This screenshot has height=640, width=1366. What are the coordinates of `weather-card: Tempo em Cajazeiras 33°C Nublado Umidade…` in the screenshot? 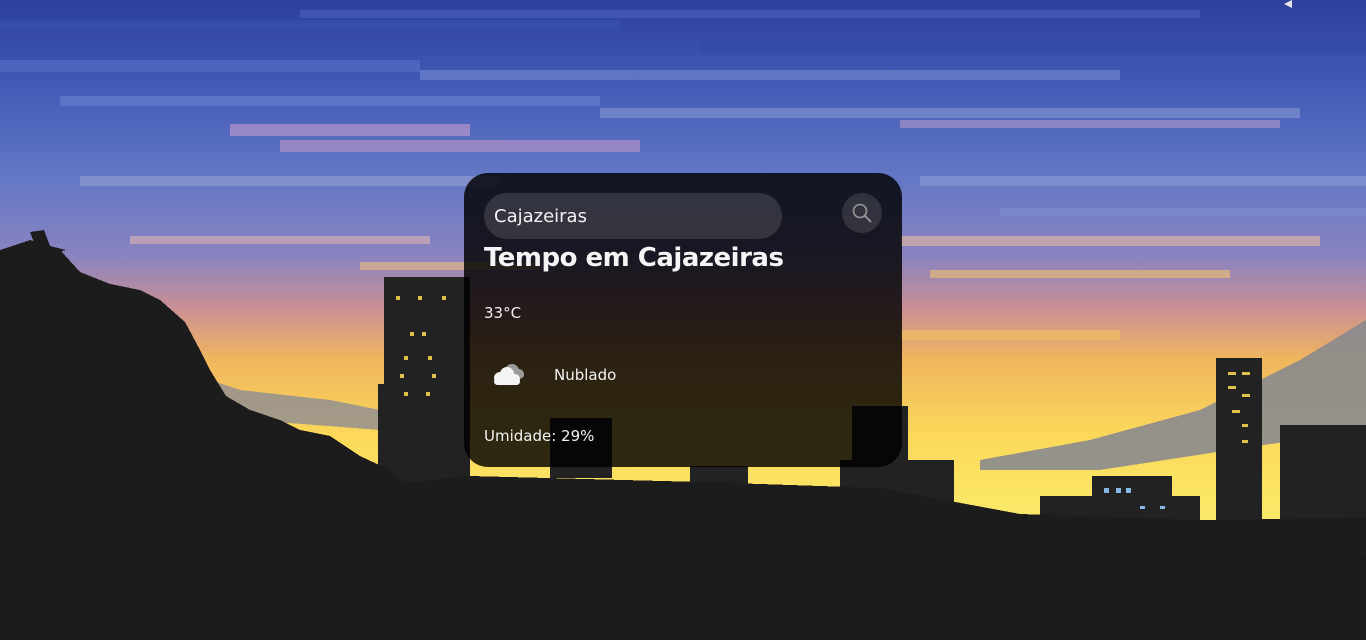 It's located at (683, 320).